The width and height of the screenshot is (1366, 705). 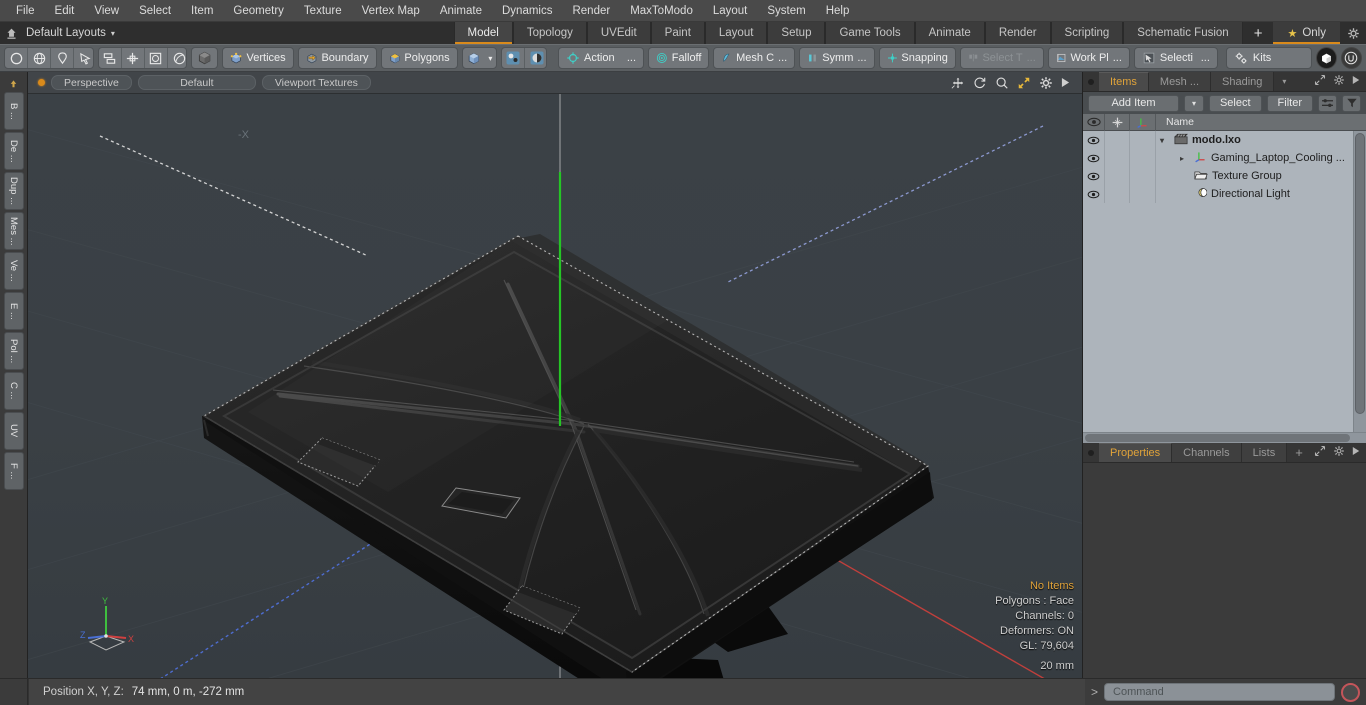 What do you see at coordinates (1284, 81) in the screenshot?
I see `chevron-down-icon: ▾` at bounding box center [1284, 81].